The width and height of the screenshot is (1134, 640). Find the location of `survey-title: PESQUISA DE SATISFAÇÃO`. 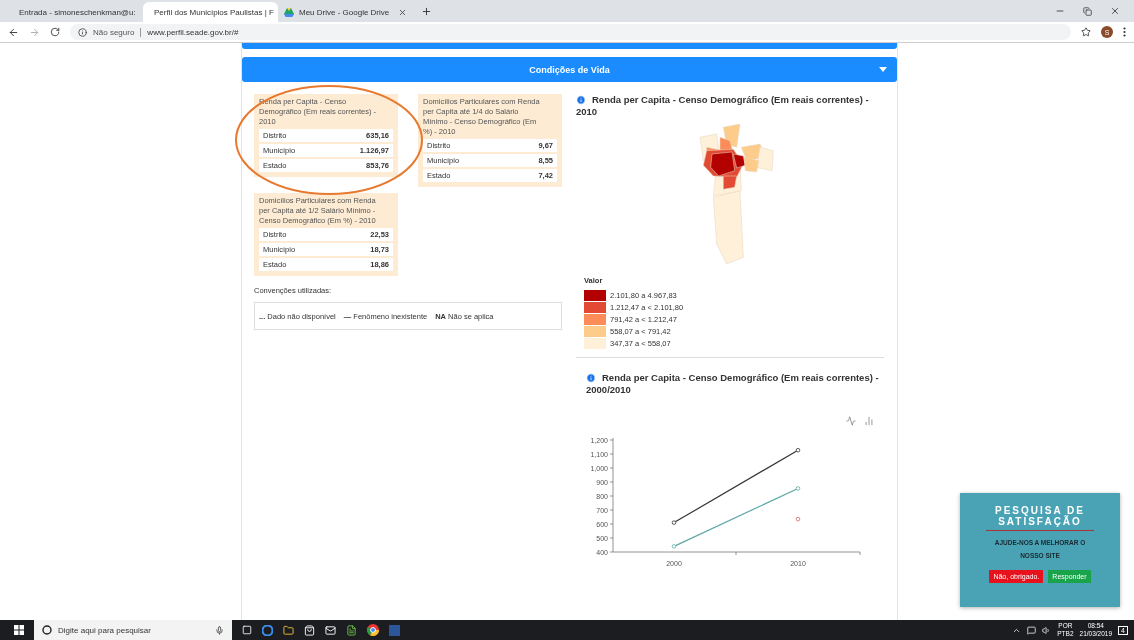

survey-title: PESQUISA DE SATISFAÇÃO is located at coordinates (1040, 518).